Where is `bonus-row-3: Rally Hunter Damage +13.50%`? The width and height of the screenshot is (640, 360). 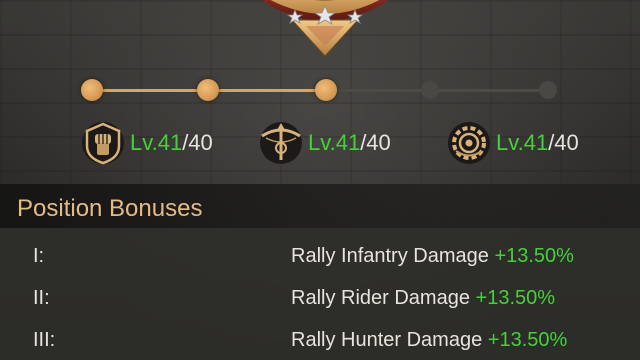 bonus-row-3: Rally Hunter Damage +13.50% is located at coordinates (429, 340).